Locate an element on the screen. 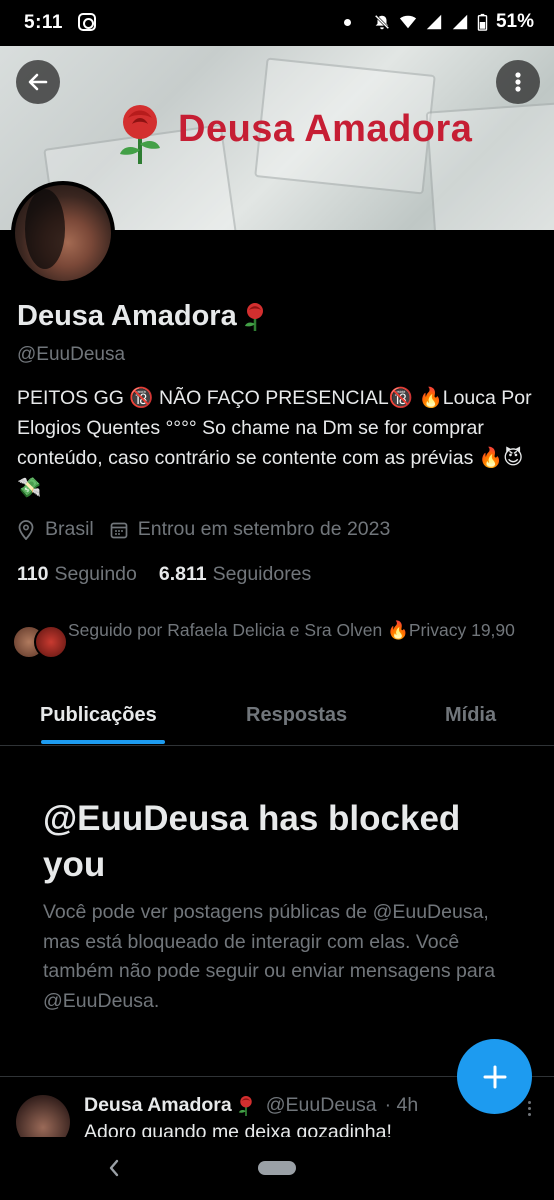  tab-publicacoes: Publicações is located at coordinates (98, 715).